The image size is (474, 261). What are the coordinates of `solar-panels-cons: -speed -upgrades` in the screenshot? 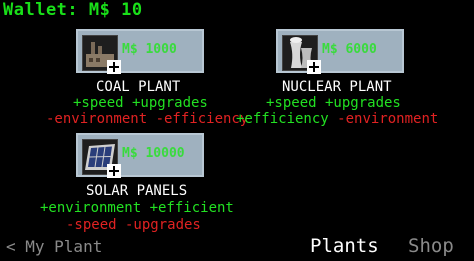 It's located at (133, 225).